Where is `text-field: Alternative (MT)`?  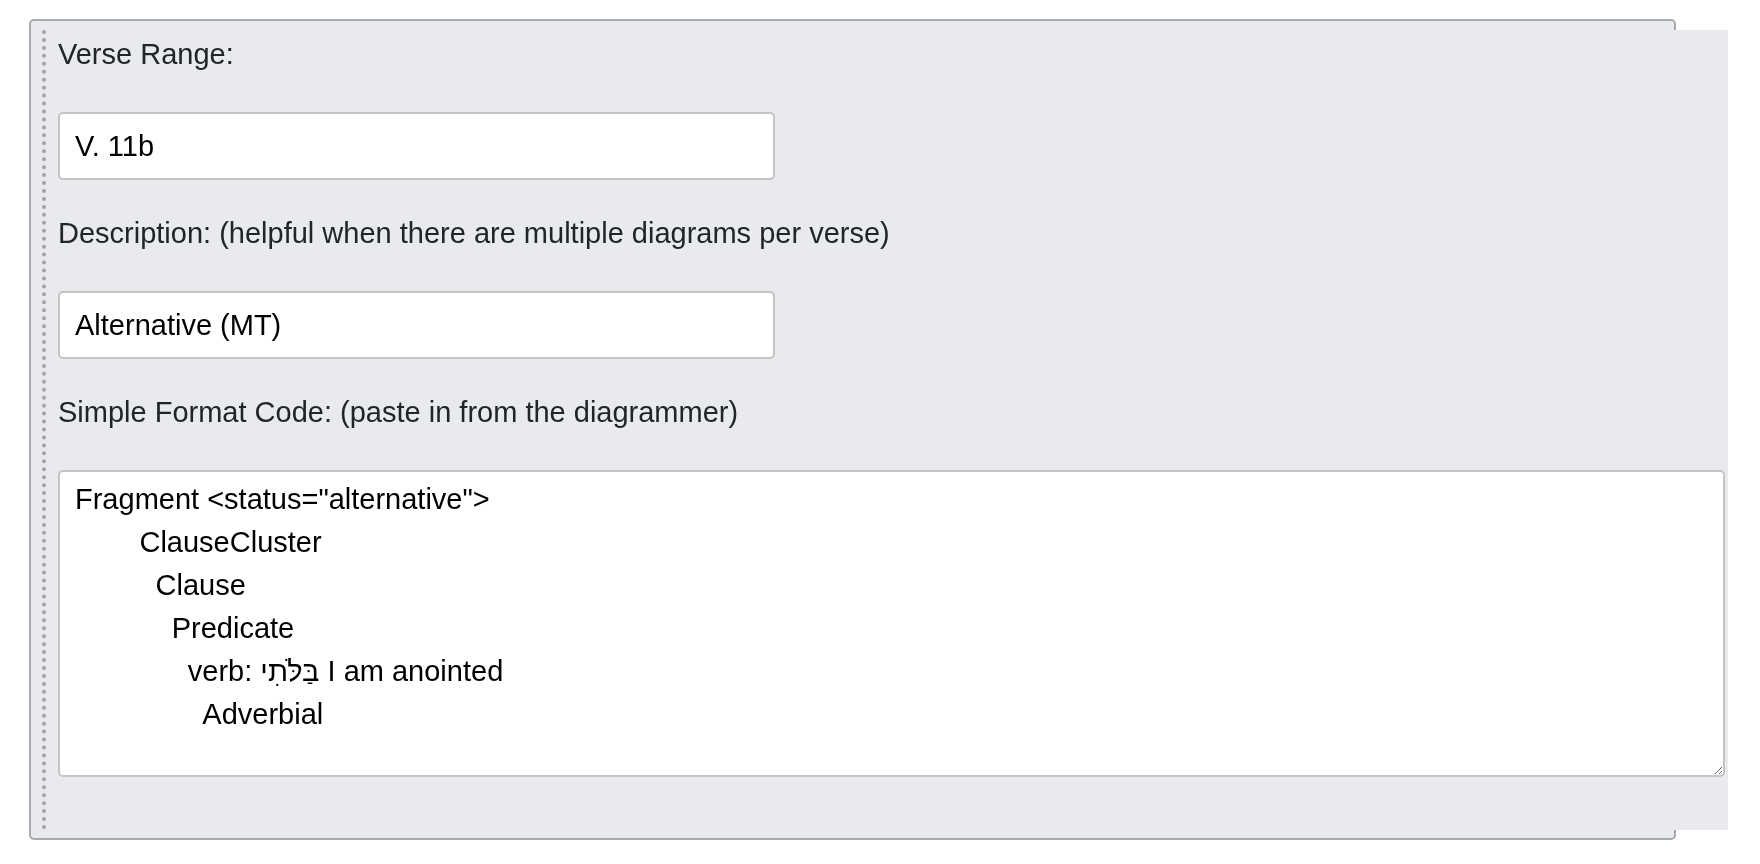 text-field: Alternative (MT) is located at coordinates (416, 325).